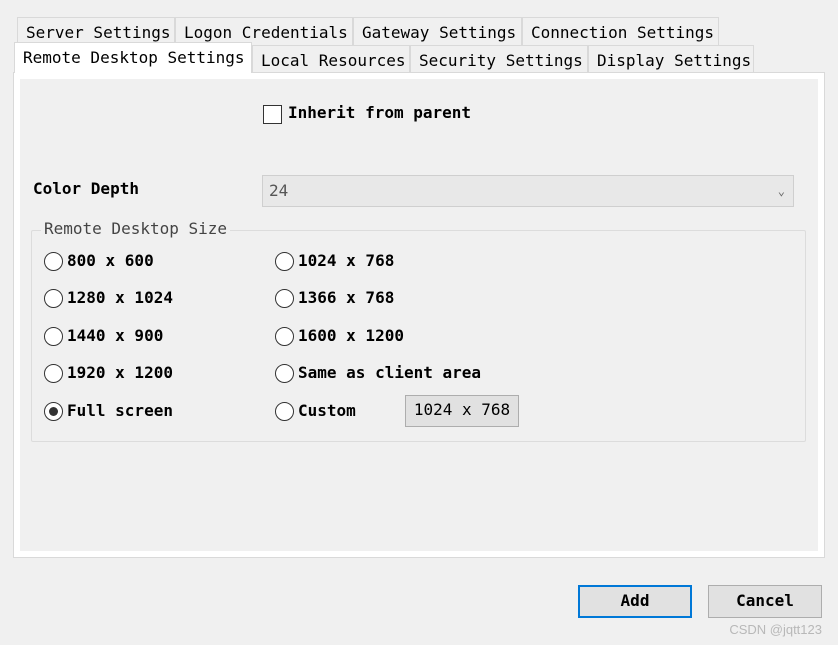 This screenshot has height=645, width=838. I want to click on radio-1920x1200: 1920 x 1200, so click(108, 373).